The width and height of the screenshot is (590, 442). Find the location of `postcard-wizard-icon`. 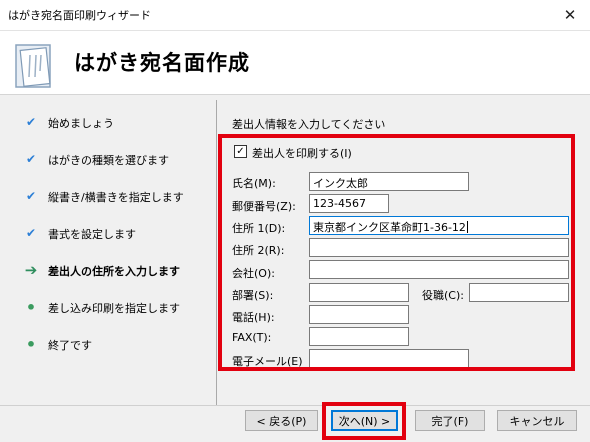

postcard-wizard-icon is located at coordinates (36, 66).